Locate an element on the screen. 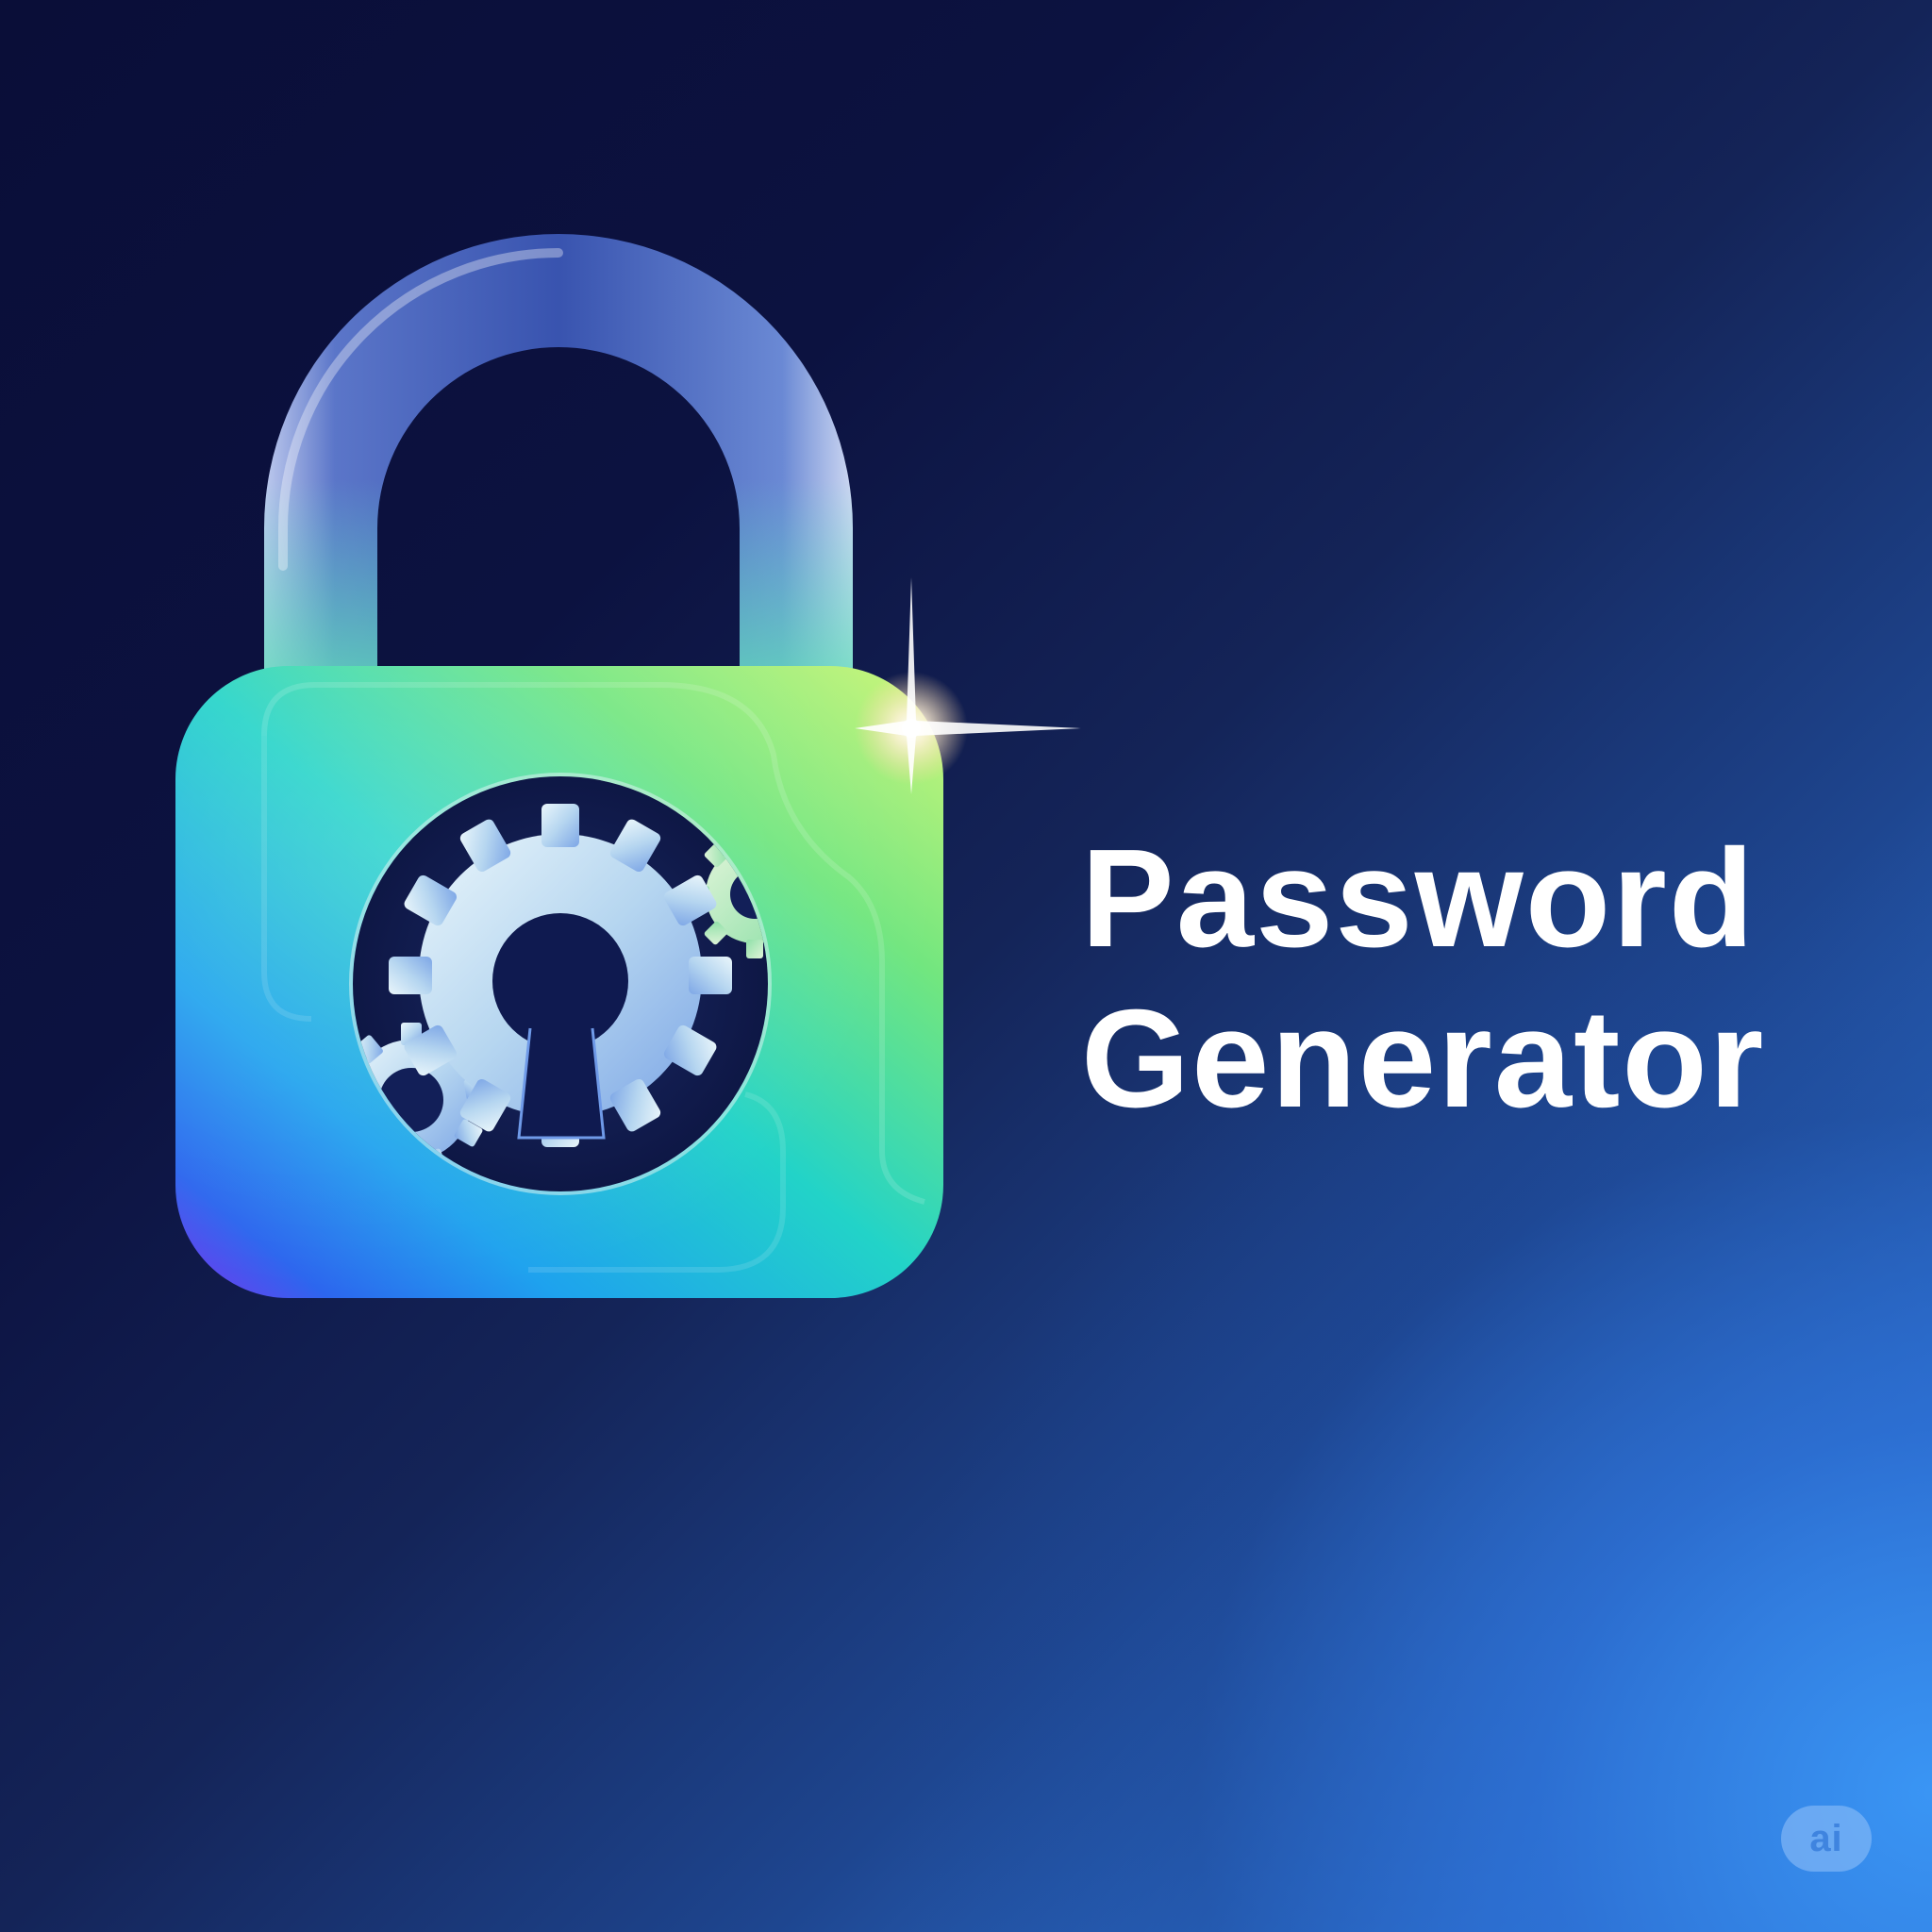  title-line-1: Password is located at coordinates (1419, 899).